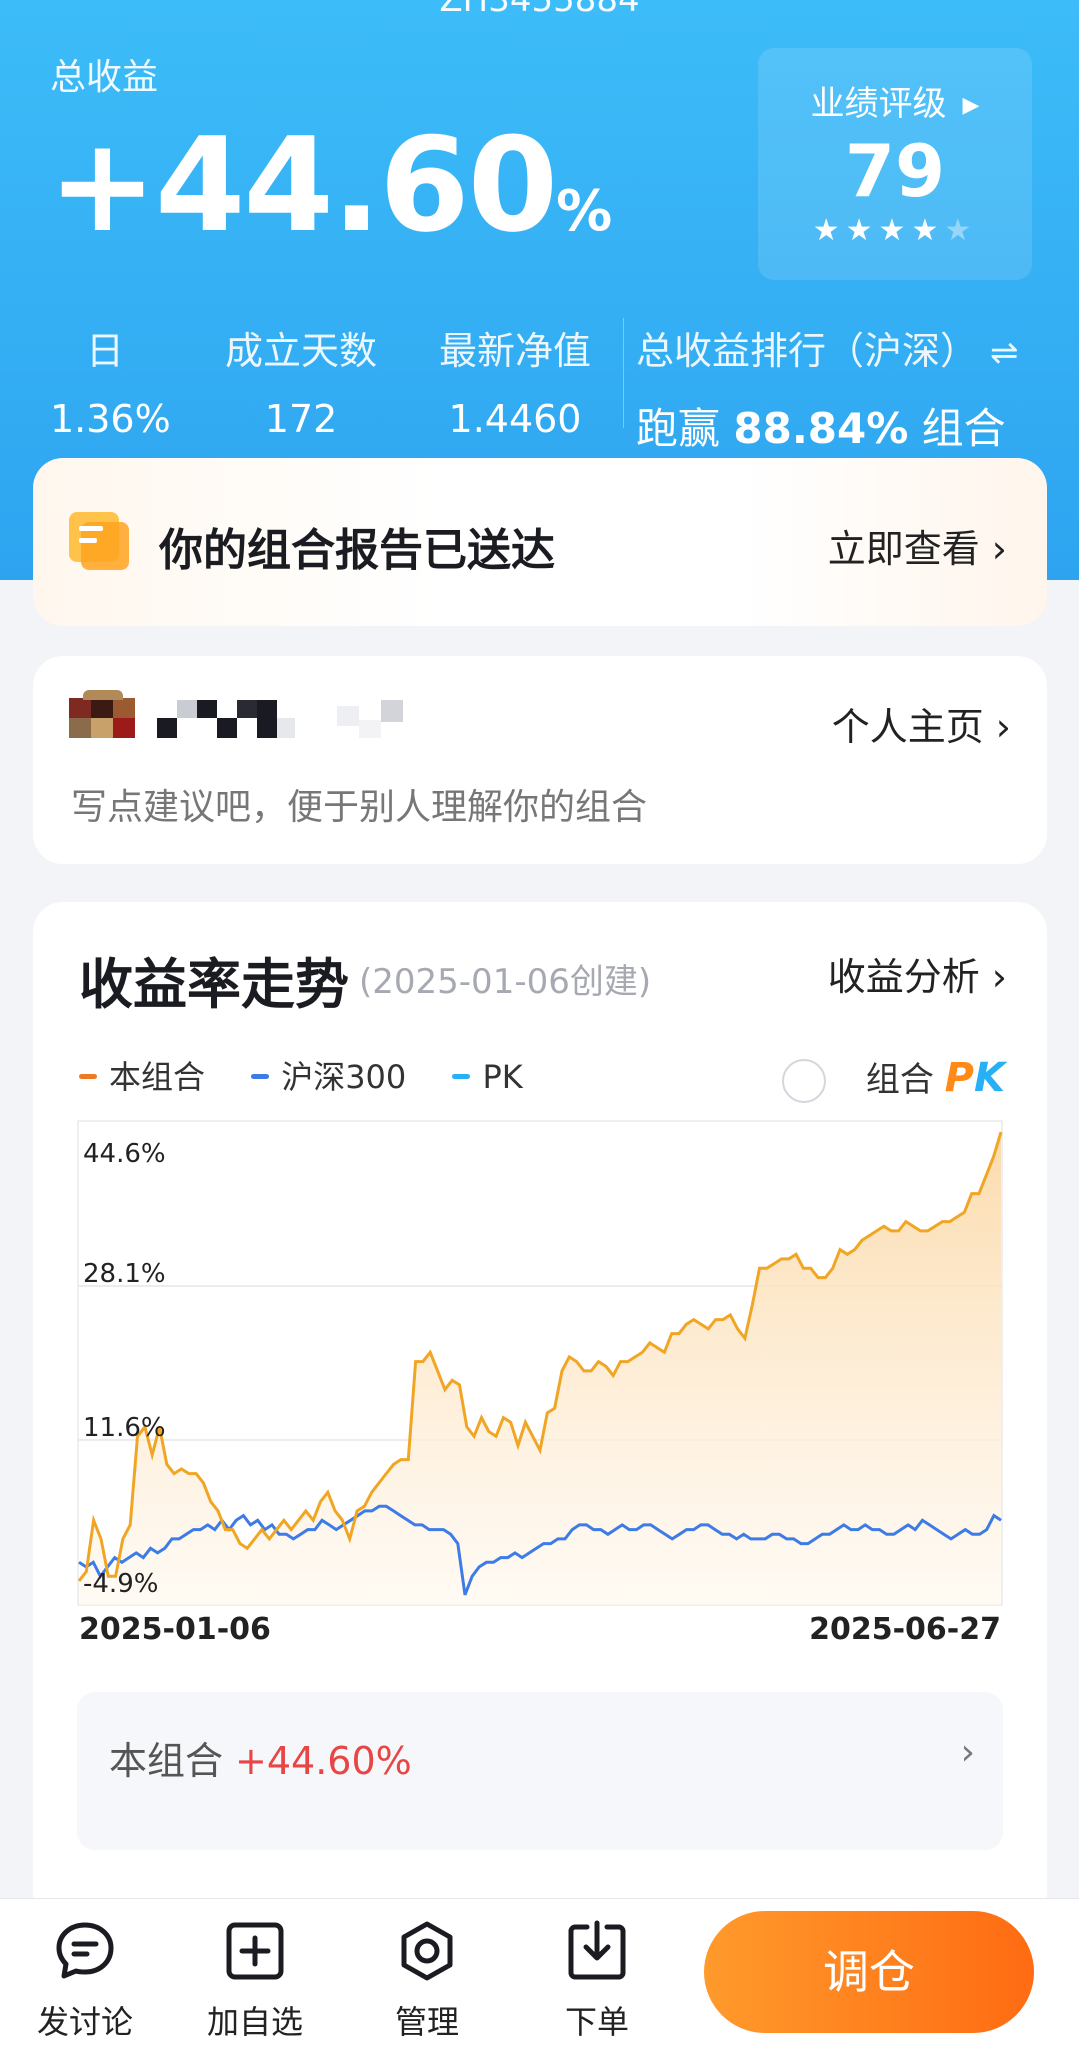  I want to click on chart-legend: 本组合 沪深300 PK, so click(319, 1075).